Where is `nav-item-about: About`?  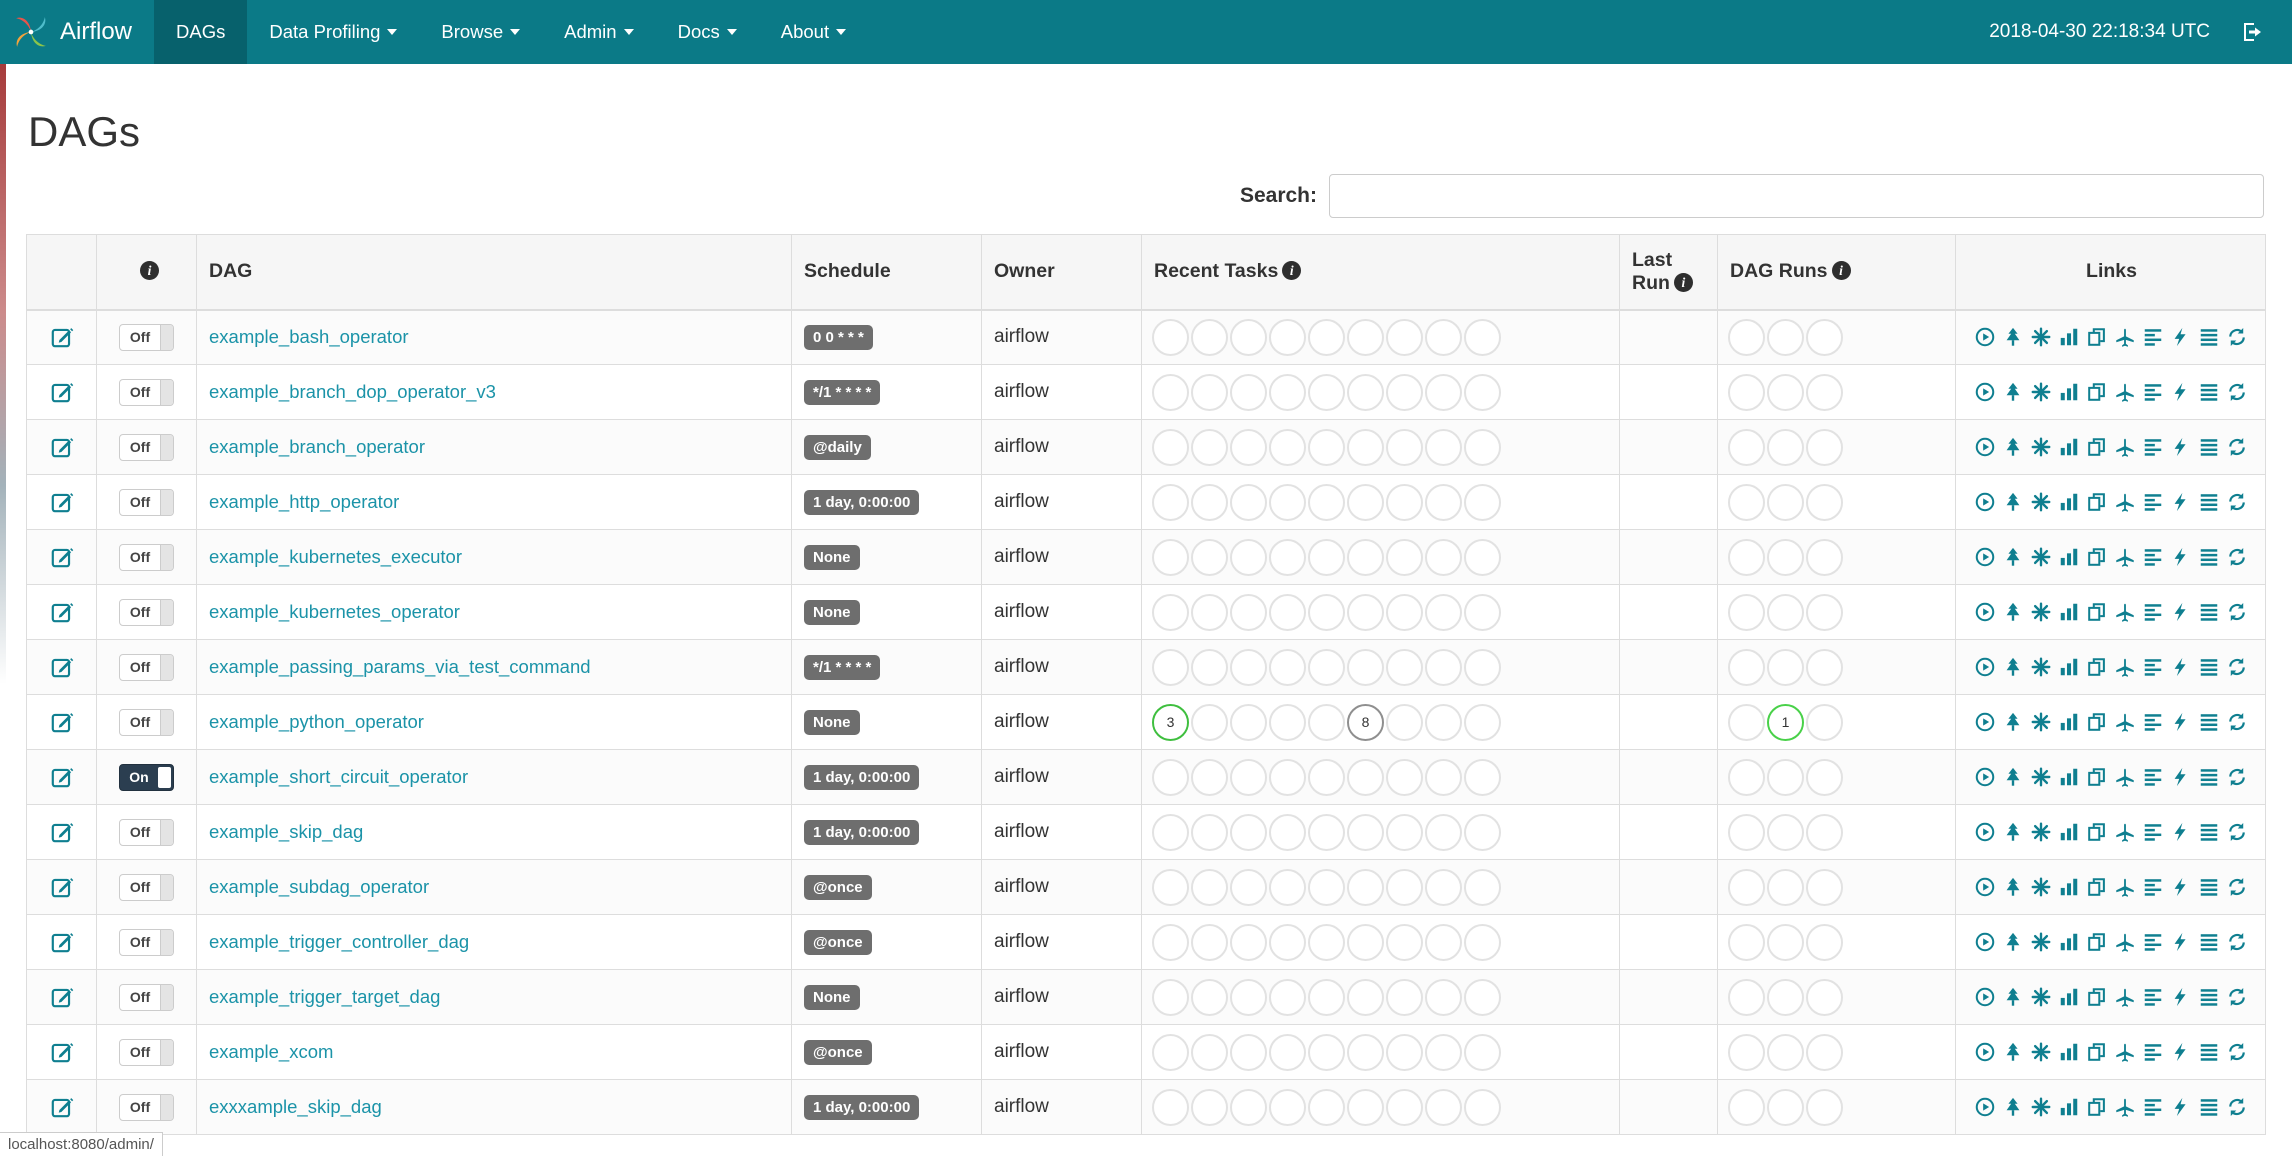 nav-item-about: About is located at coordinates (813, 32).